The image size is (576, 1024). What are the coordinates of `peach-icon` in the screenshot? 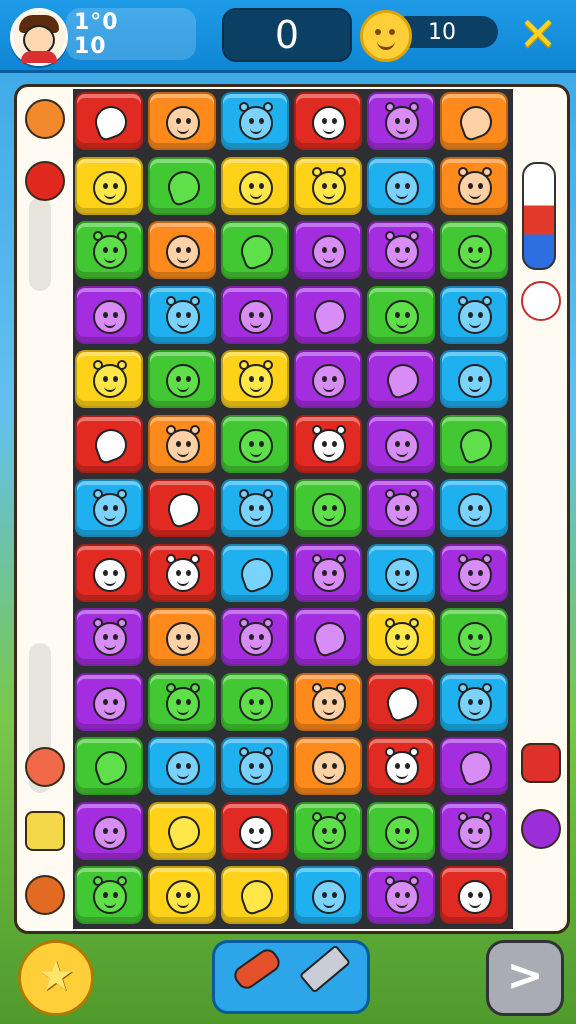 It's located at (45, 767).